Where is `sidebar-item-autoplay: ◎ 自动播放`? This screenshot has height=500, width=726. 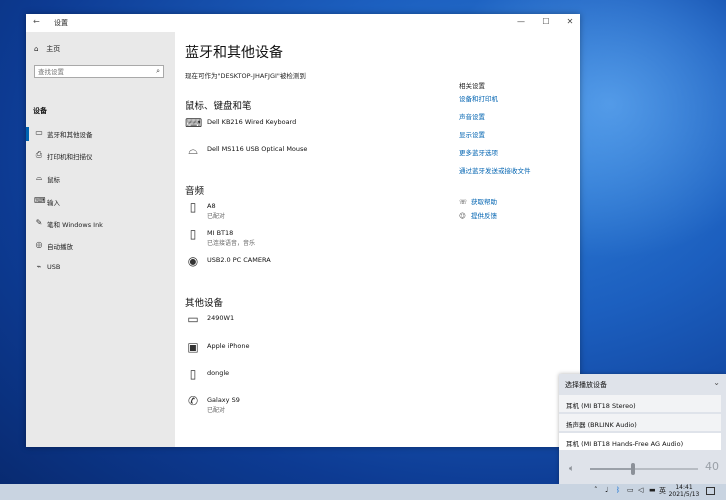 sidebar-item-autoplay: ◎ 自动播放 is located at coordinates (100, 246).